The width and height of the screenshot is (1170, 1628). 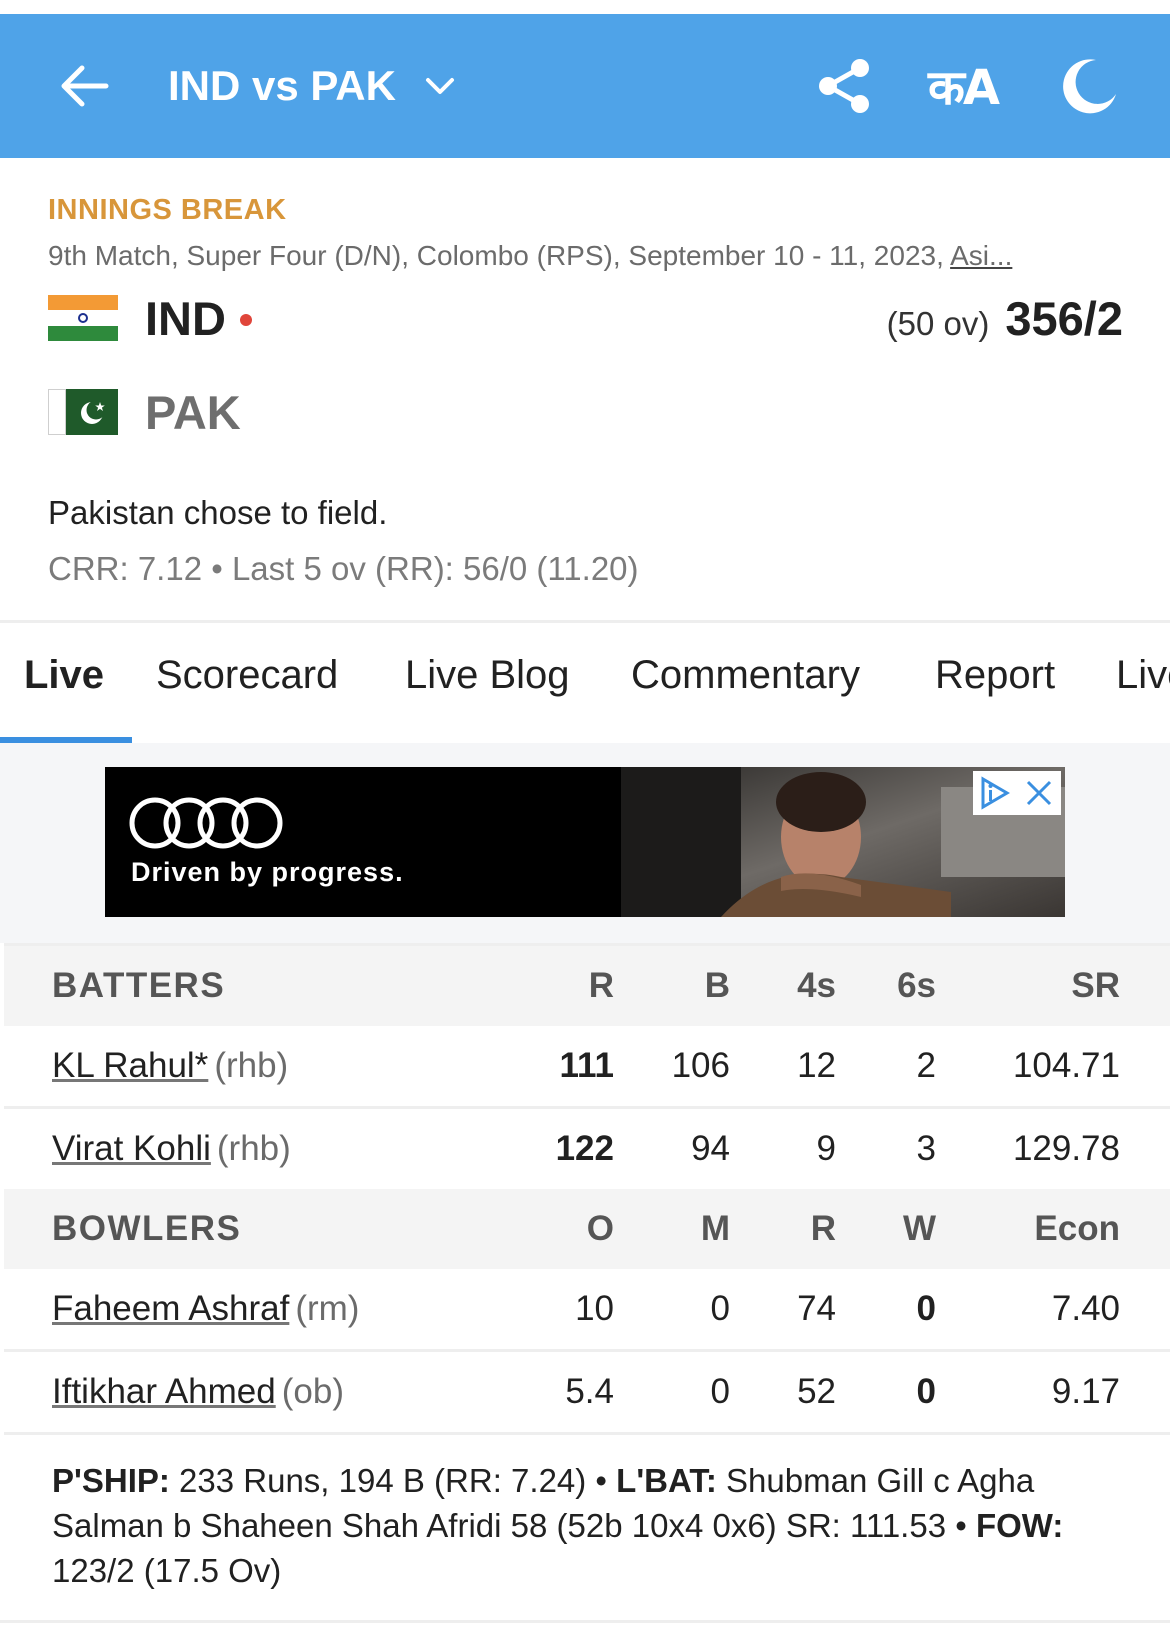 I want to click on batter-cell: KL Rahul* (rhb), so click(x=170, y=1066).